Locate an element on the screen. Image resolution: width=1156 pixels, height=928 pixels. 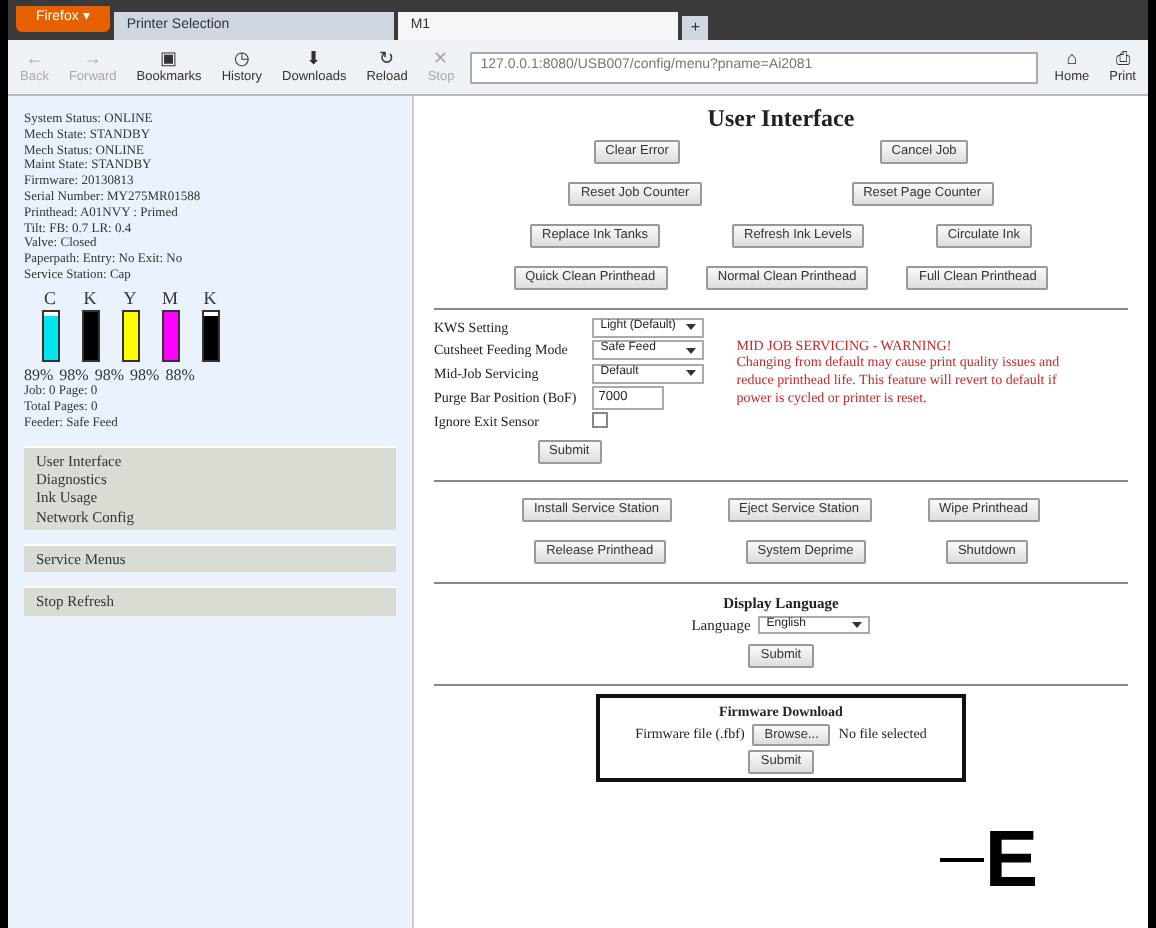
new-tab-button: + is located at coordinates (695, 28).